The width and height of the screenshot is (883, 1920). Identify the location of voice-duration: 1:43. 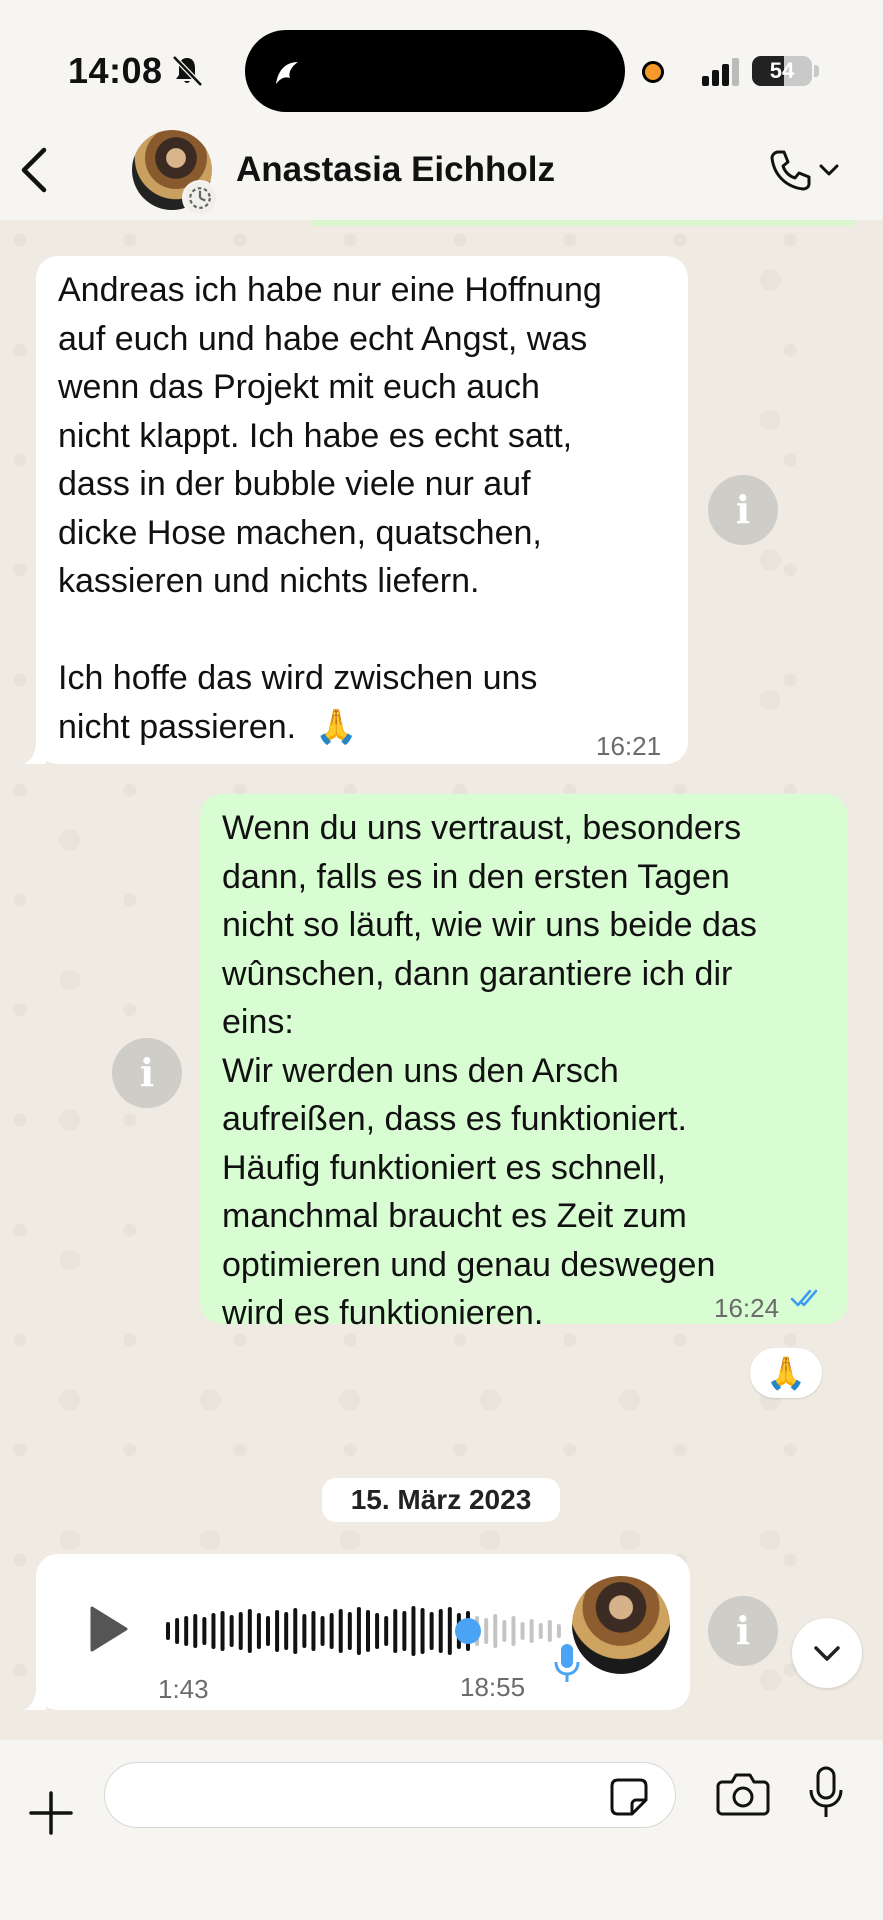
(183, 1689).